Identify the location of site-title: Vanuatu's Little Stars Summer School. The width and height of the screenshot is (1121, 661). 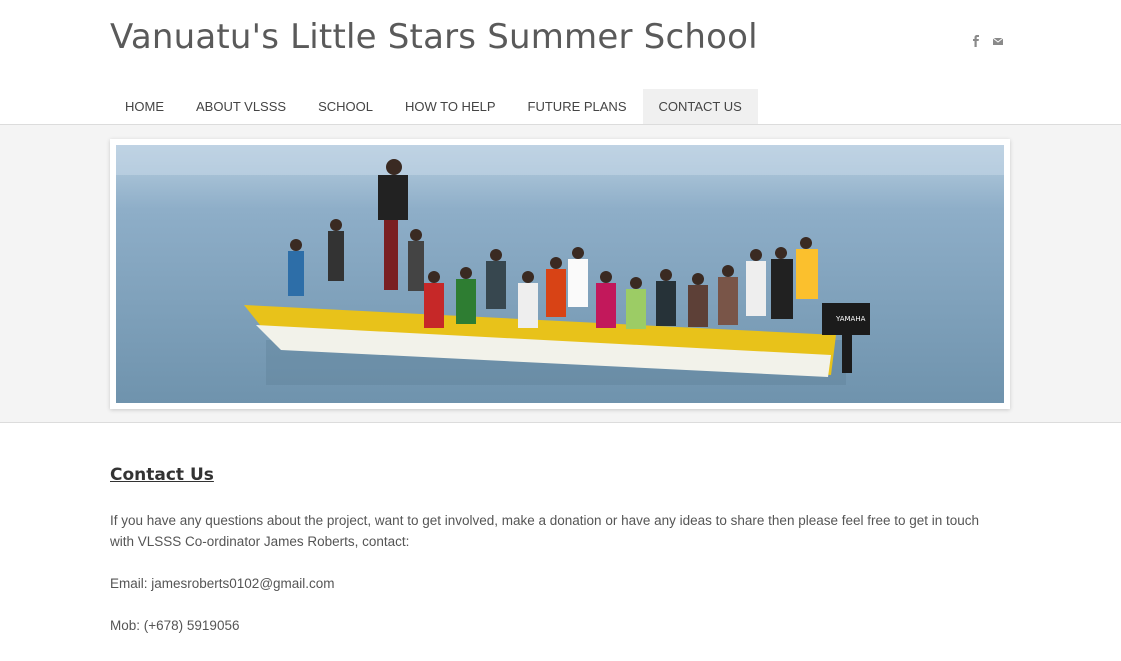
(434, 37).